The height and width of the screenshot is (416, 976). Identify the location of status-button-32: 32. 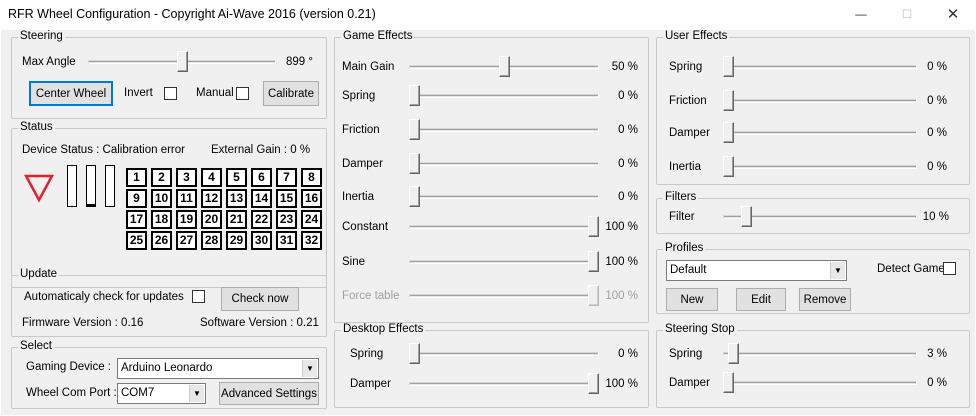
(311, 240).